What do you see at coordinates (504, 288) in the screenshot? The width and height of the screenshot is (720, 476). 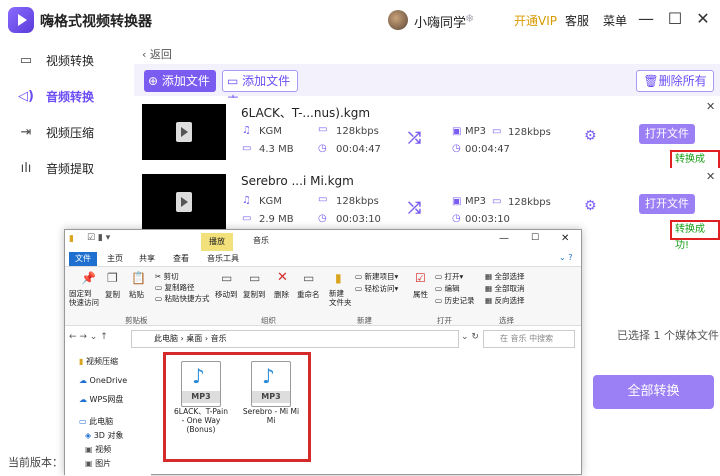 I see `select-none-button: ▦ 全部取消` at bounding box center [504, 288].